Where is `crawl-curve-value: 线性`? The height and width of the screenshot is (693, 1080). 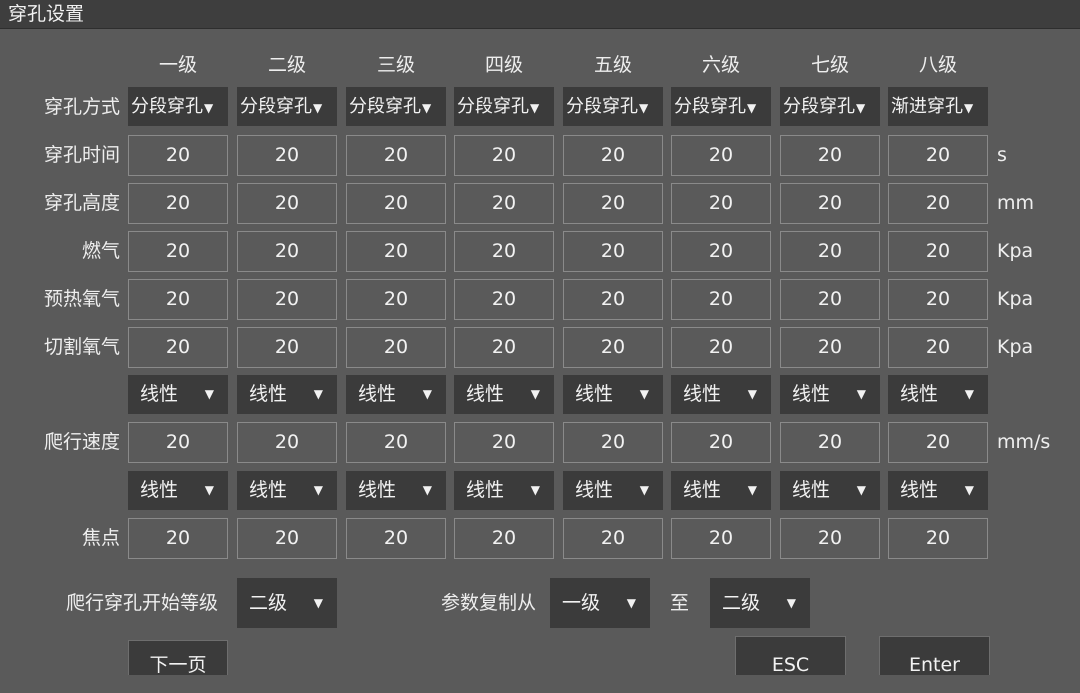 crawl-curve-value: 线性 is located at coordinates (268, 394).